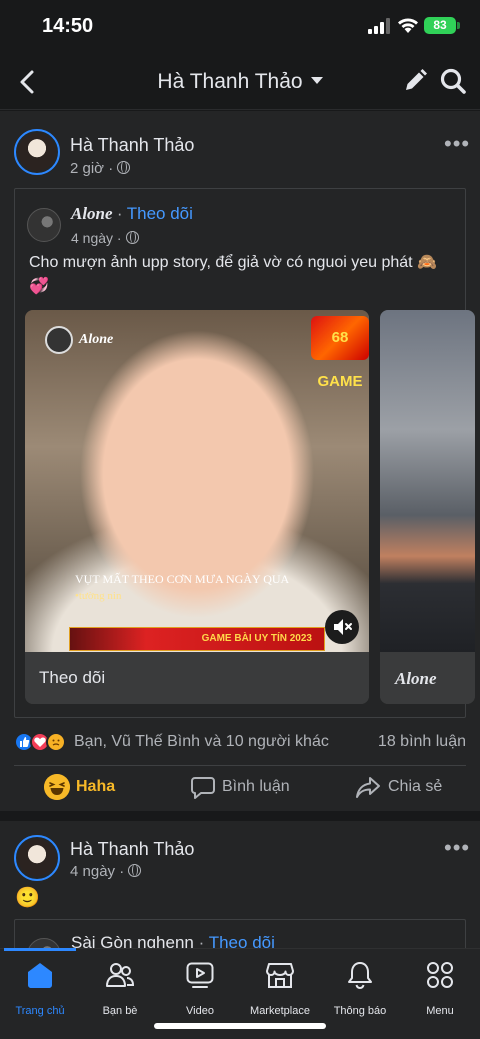 The image size is (480, 1039). I want to click on battery-cap, so click(458, 25).